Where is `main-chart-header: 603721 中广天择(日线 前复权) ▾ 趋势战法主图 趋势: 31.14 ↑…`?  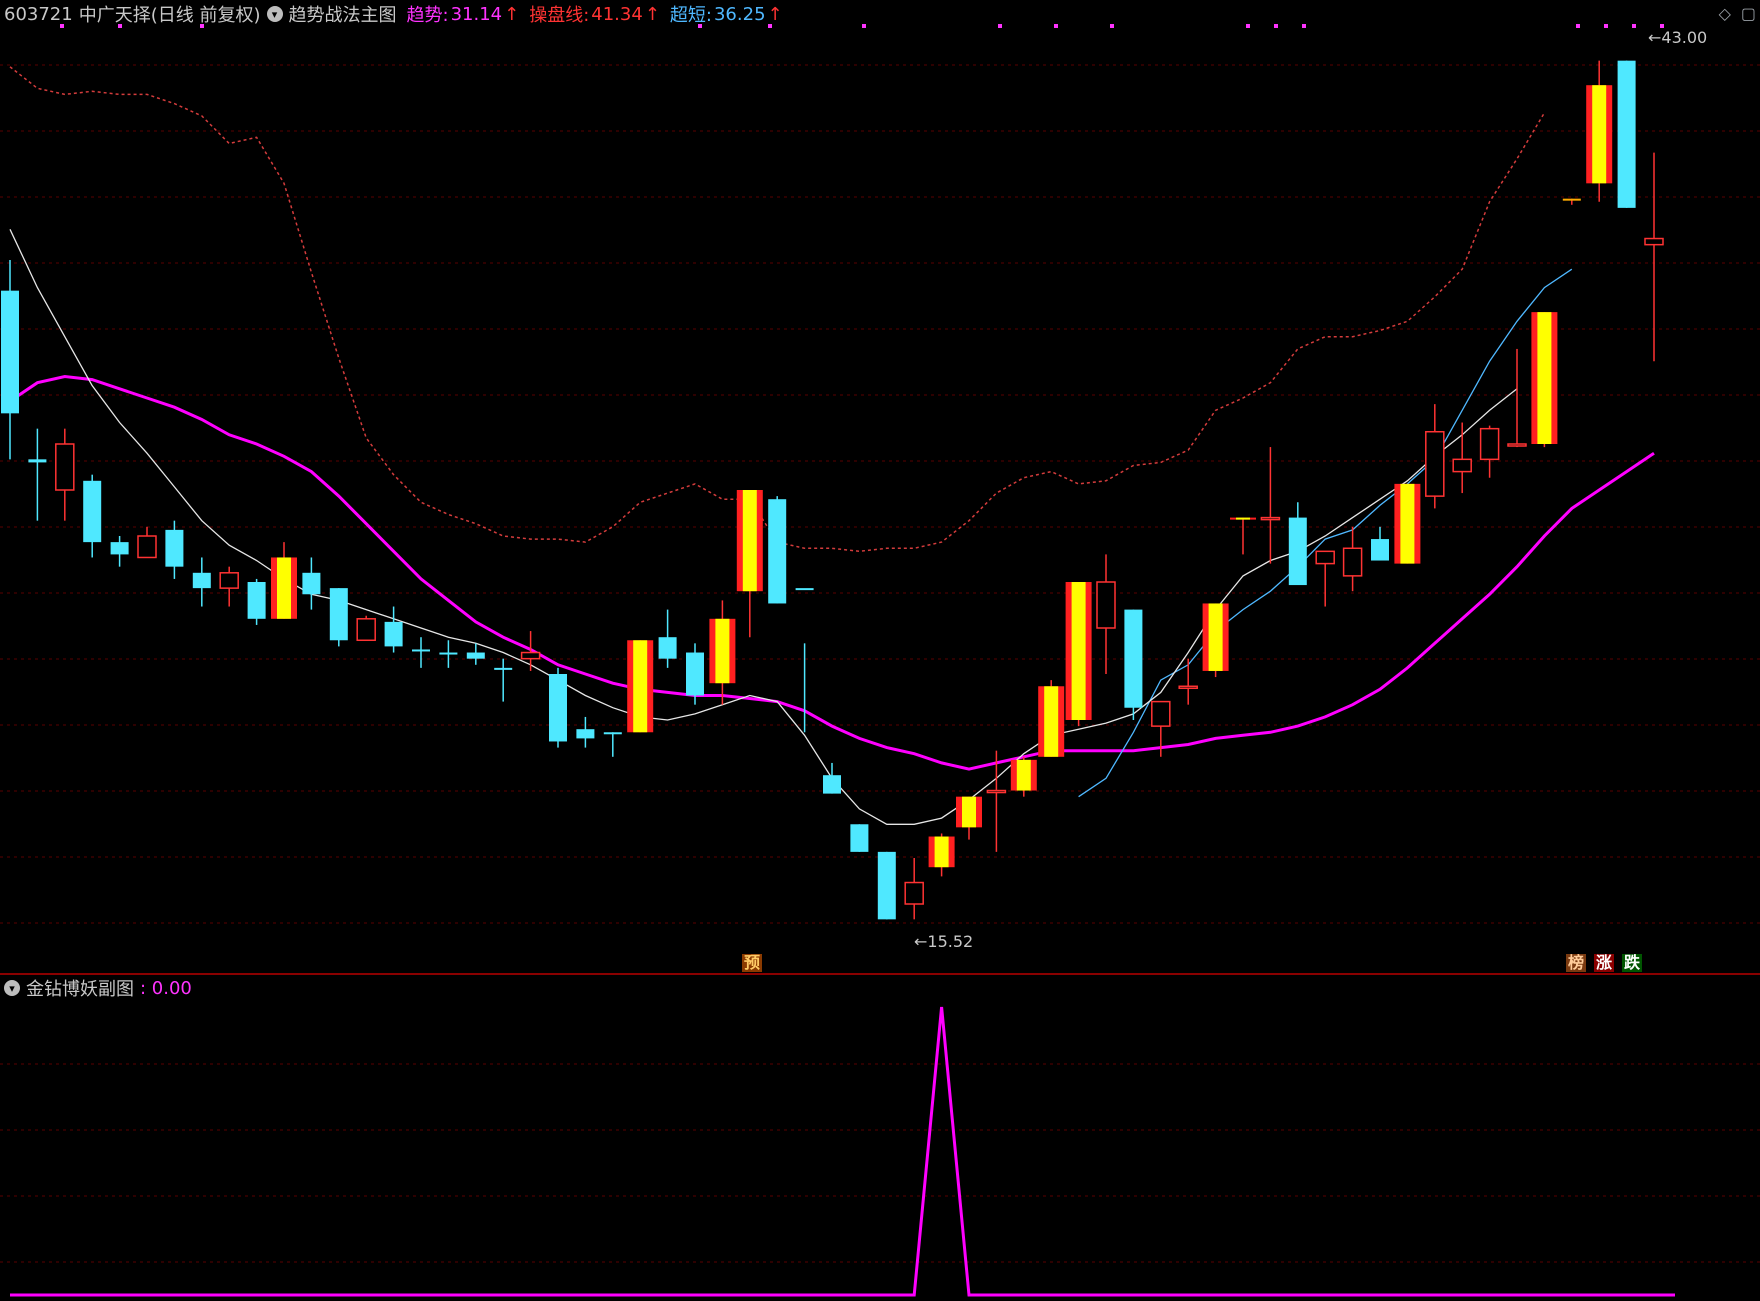 main-chart-header: 603721 中广天择(日线 前复权) ▾ 趋势战法主图 趋势: 31.14 ↑… is located at coordinates (391, 14).